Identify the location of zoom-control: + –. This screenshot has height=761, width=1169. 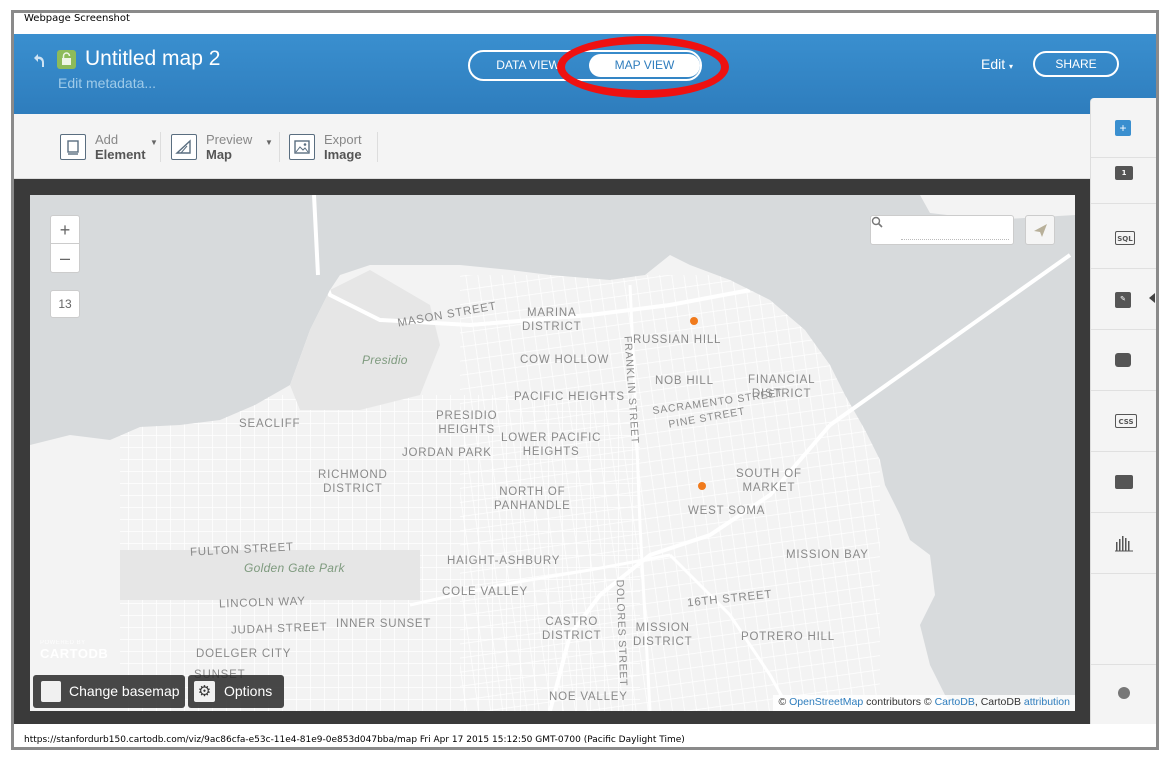
(65, 244).